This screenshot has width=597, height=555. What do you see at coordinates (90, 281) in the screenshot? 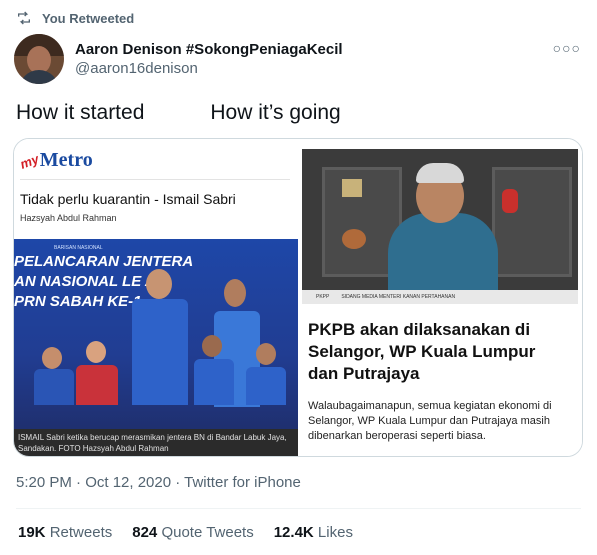
I see `banner-line-2: AN NASIONAL LE AN` at bounding box center [90, 281].